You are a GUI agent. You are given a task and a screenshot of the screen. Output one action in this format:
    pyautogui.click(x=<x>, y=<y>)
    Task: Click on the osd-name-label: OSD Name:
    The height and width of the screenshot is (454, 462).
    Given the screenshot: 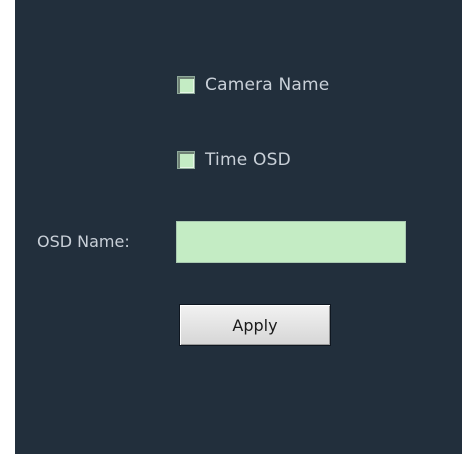 What is the action you would take?
    pyautogui.click(x=83, y=241)
    